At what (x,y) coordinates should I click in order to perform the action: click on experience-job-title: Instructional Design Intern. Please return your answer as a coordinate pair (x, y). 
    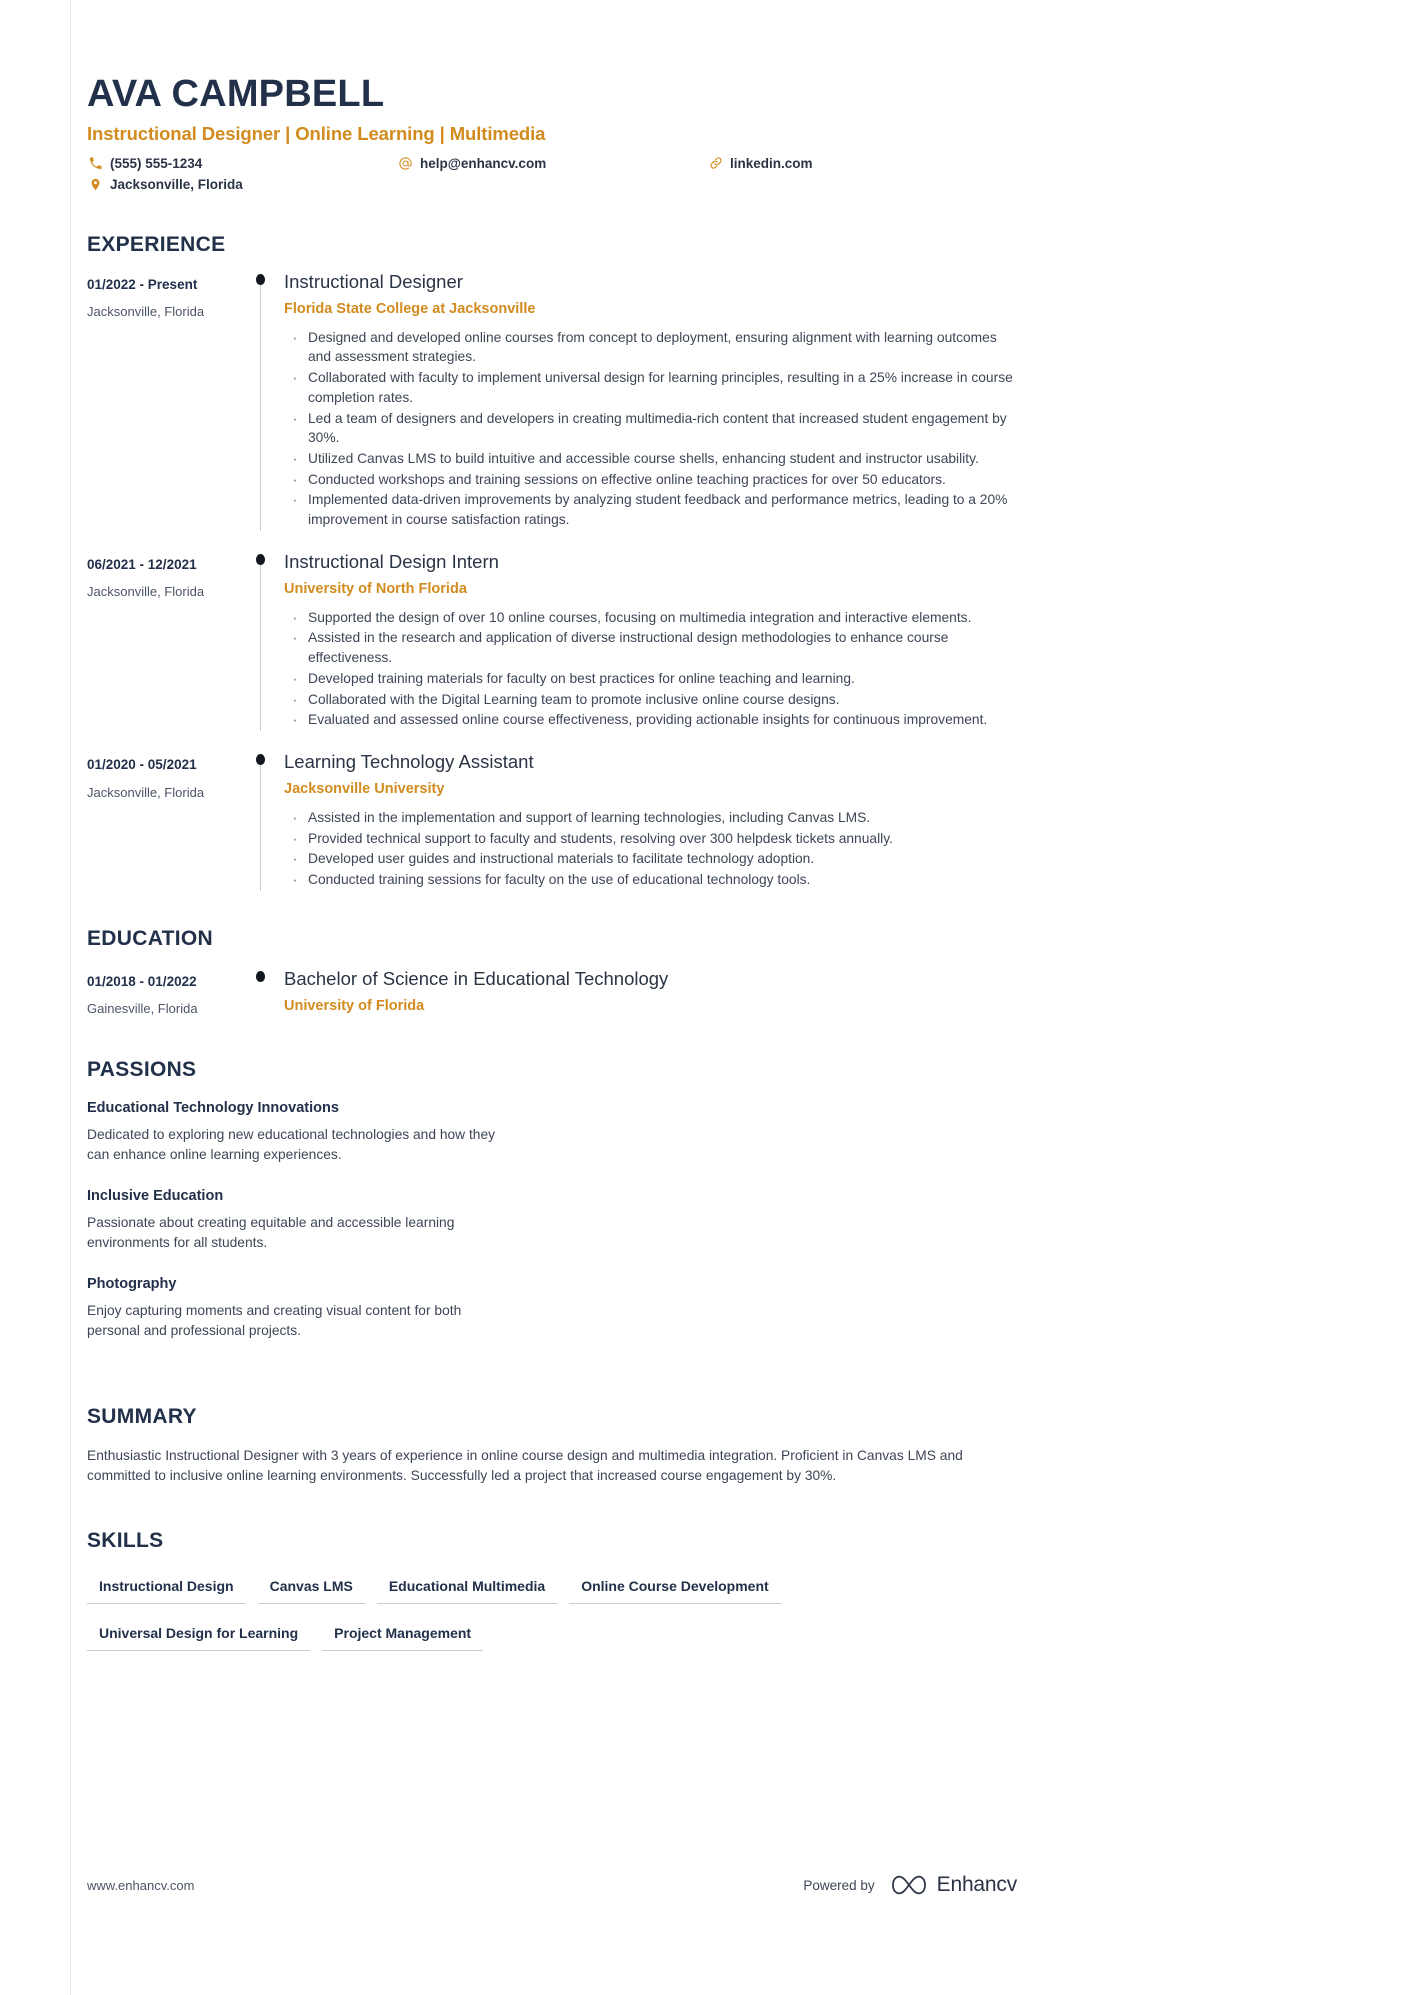
    Looking at the image, I should click on (391, 561).